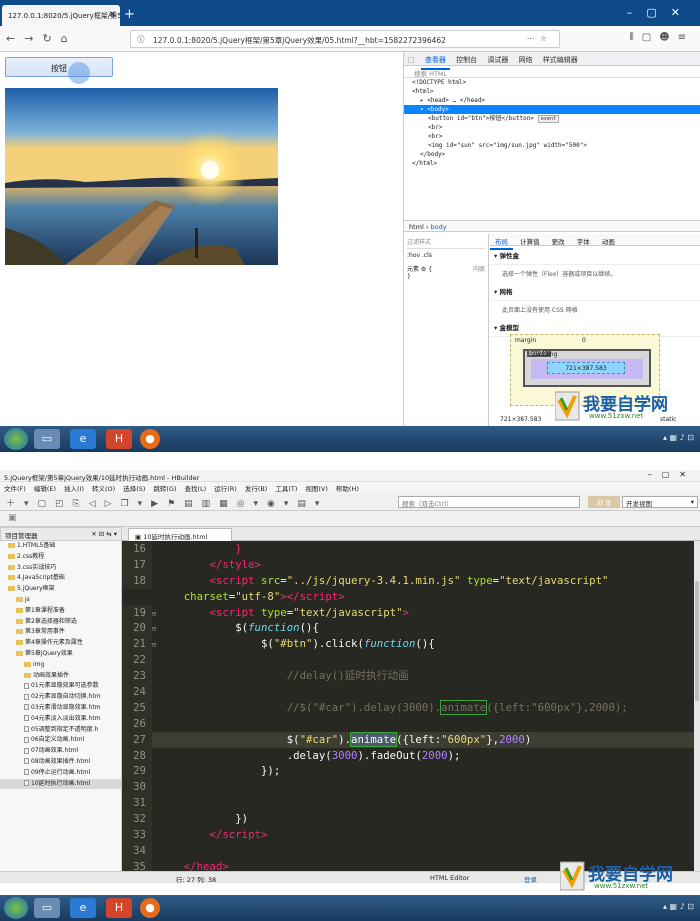  What do you see at coordinates (408, 660) in the screenshot?
I see `code-line: 22` at bounding box center [408, 660].